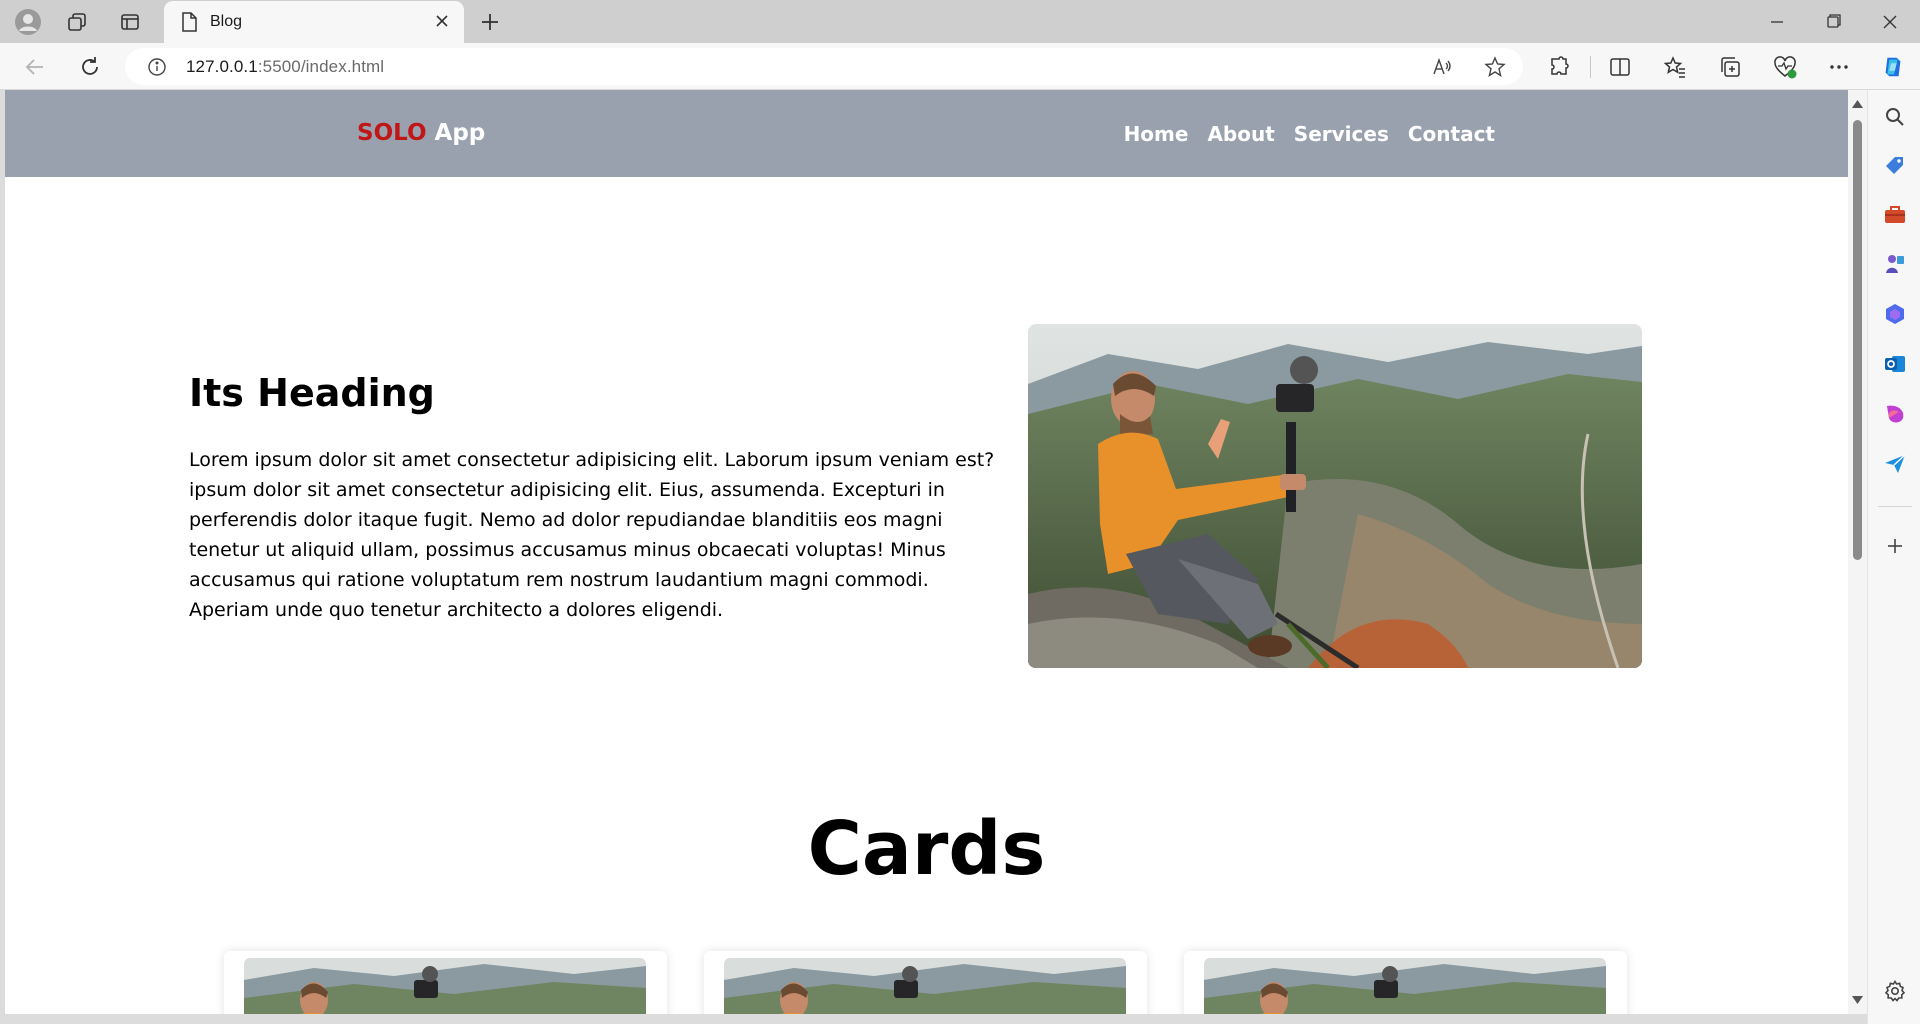 Image resolution: width=1920 pixels, height=1024 pixels. What do you see at coordinates (1451, 134) in the screenshot?
I see `nav-contact-link: Contact` at bounding box center [1451, 134].